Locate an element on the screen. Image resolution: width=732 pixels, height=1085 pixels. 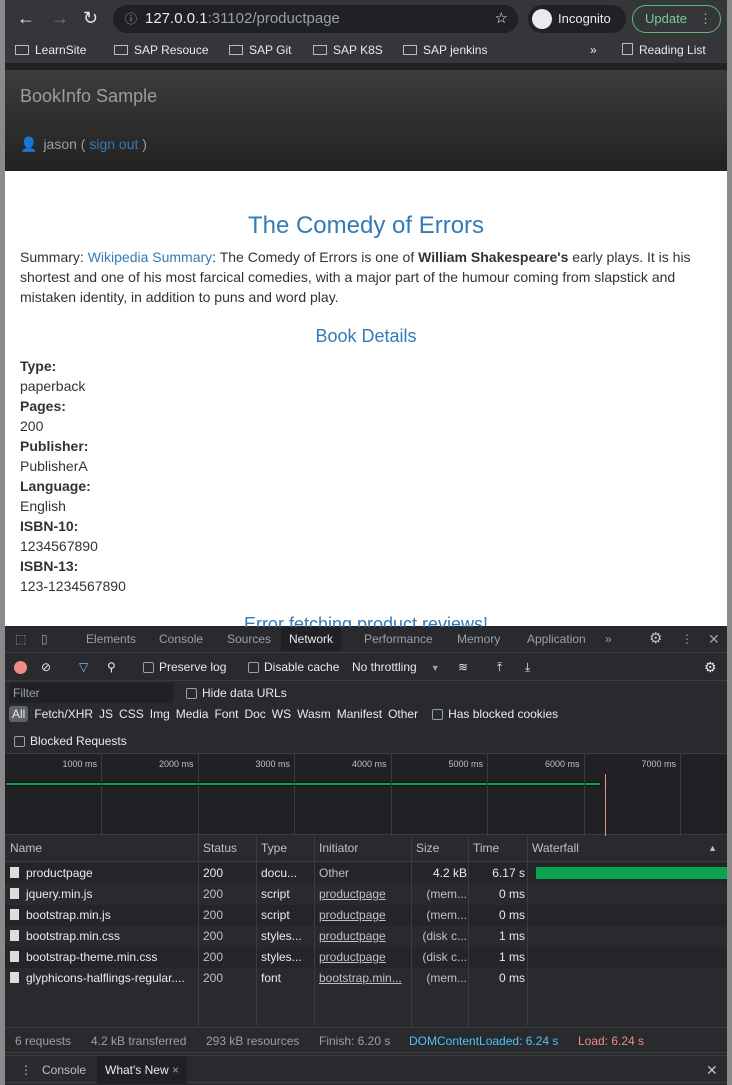
table-row: productpage 200 docu... Other 4.2 kB 6.17 s is located at coordinates (366, 873).